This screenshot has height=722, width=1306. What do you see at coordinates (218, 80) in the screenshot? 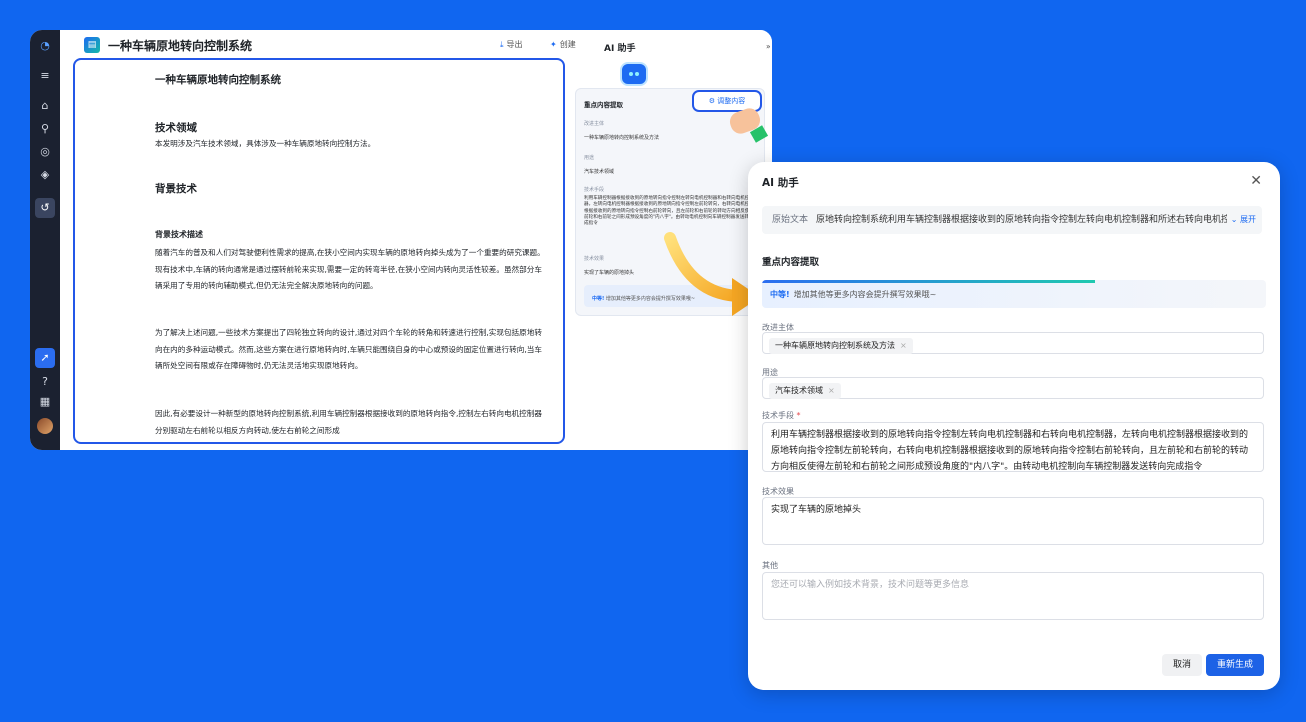
I see `document-title: 一种车辆原地转向控制系统` at bounding box center [218, 80].